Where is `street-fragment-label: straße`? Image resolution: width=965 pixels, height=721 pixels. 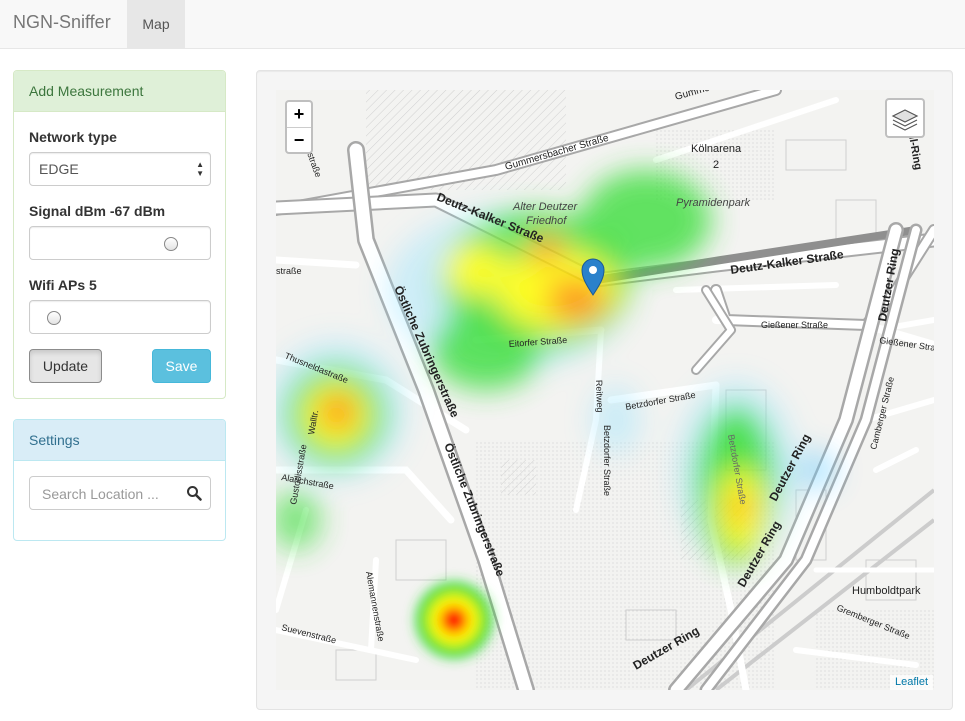
street-fragment-label: straße is located at coordinates (289, 271).